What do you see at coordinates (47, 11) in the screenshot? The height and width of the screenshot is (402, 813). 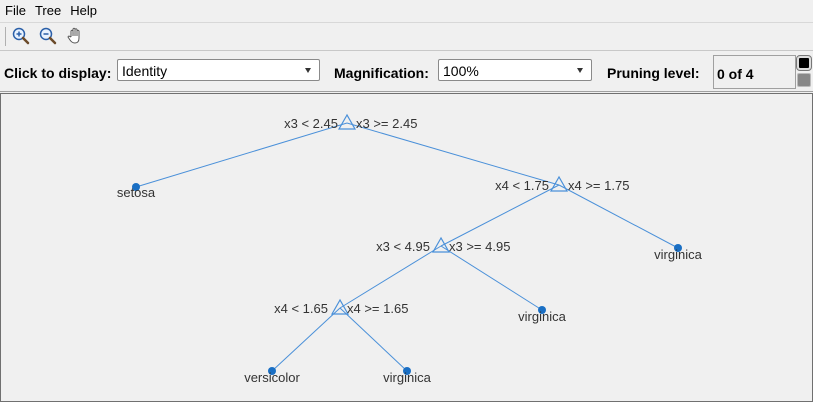 I see `menu-tree: Tree` at bounding box center [47, 11].